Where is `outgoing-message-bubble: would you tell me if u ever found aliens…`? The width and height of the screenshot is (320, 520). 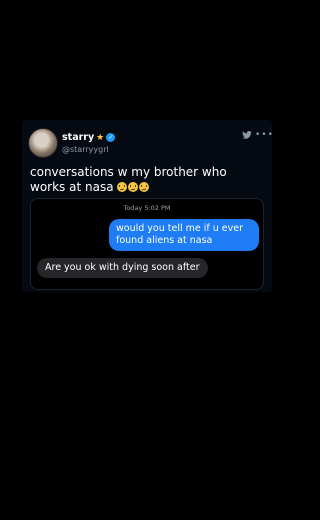
outgoing-message-bubble: would you tell me if u ever found aliens… is located at coordinates (184, 235).